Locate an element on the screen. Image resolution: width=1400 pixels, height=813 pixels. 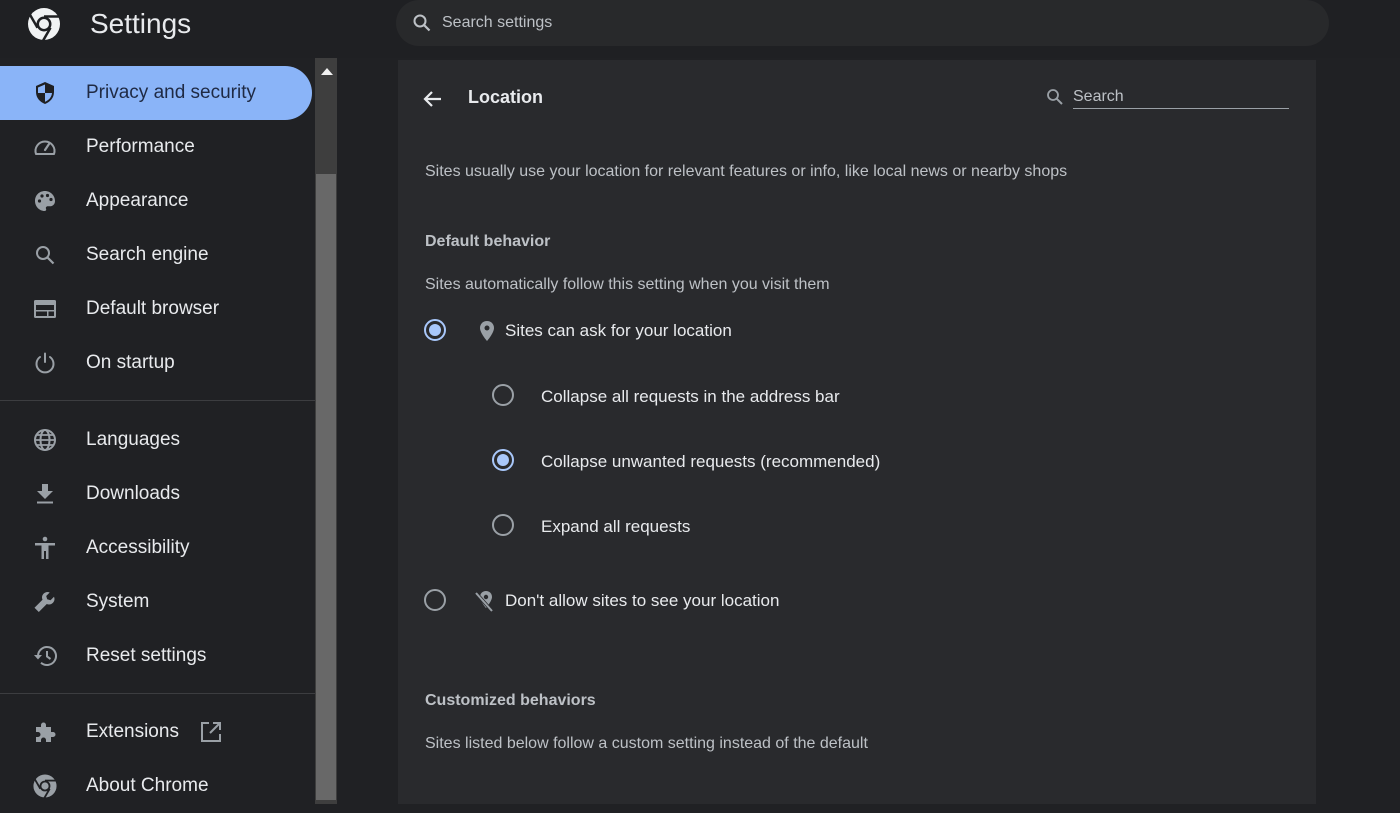
sidebar-item-privacy-and-security: Privacy and security is located at coordinates (156, 93).